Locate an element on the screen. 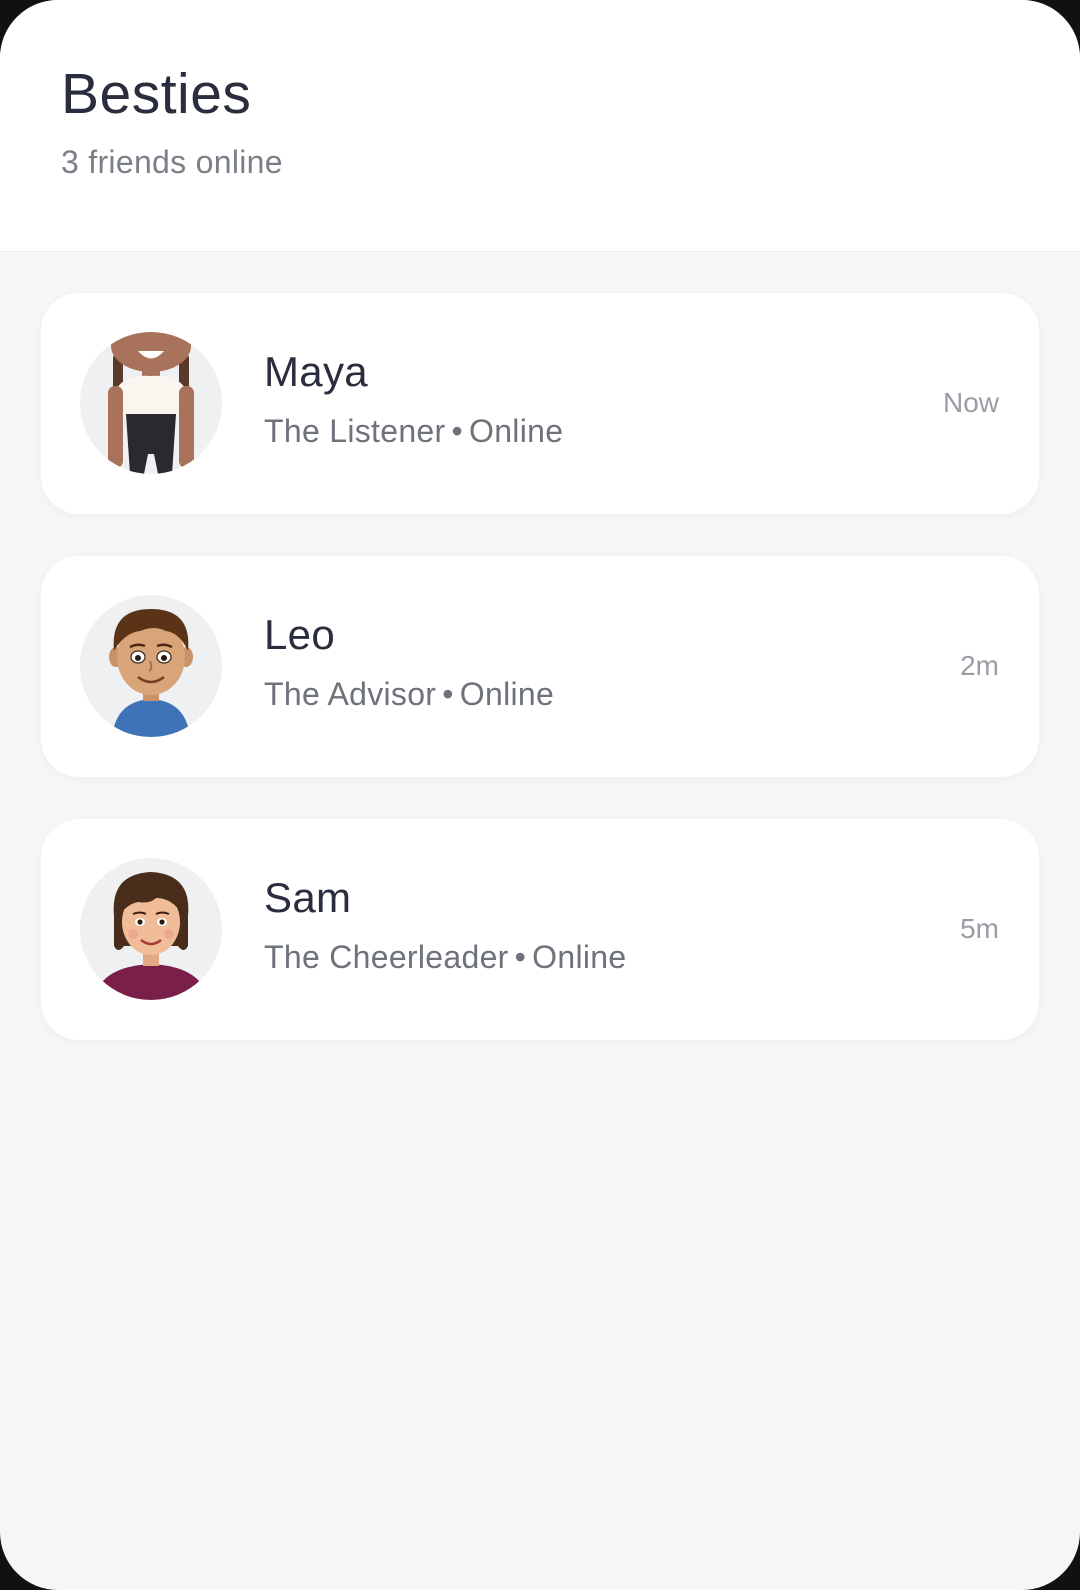  friend-role: The Listener is located at coordinates (355, 431).